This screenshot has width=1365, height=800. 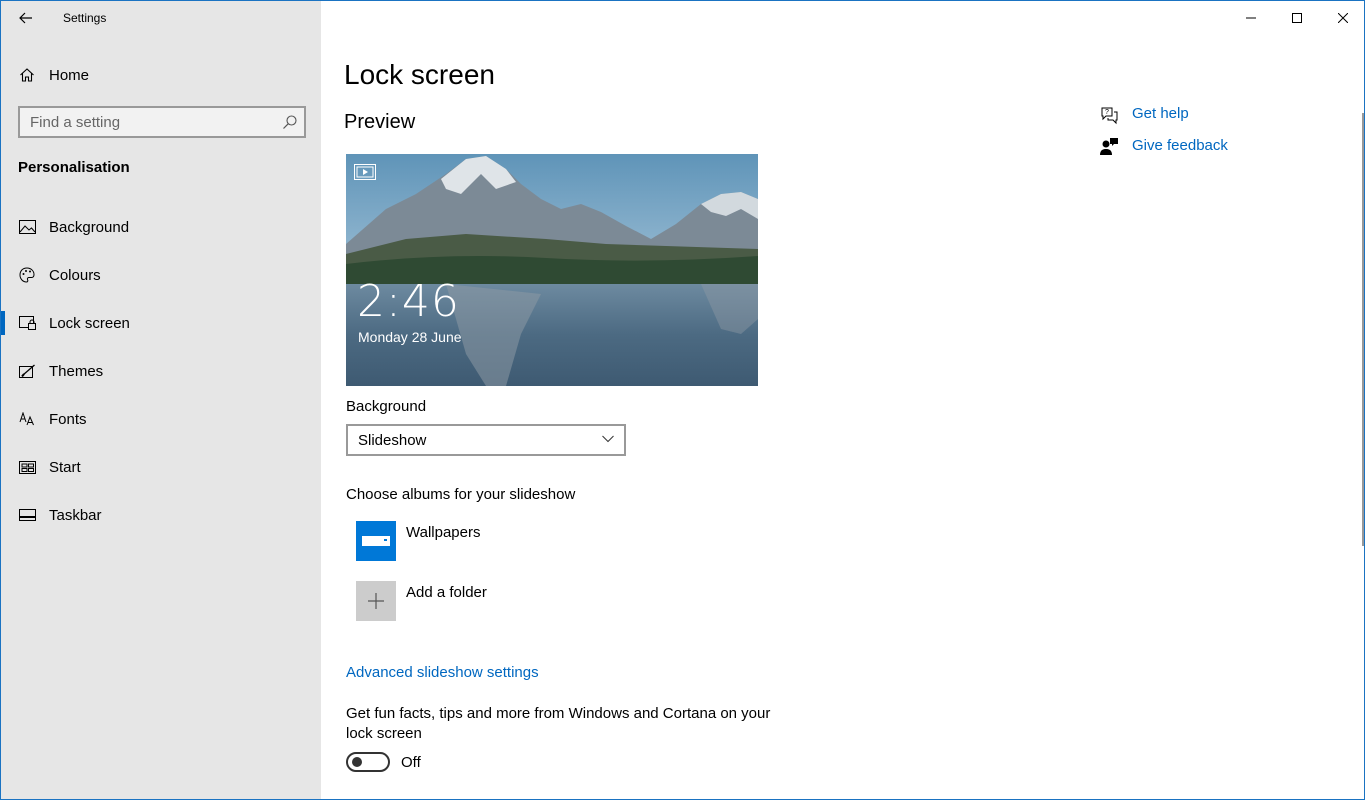 What do you see at coordinates (365, 172) in the screenshot?
I see `slideshow-badge-icon` at bounding box center [365, 172].